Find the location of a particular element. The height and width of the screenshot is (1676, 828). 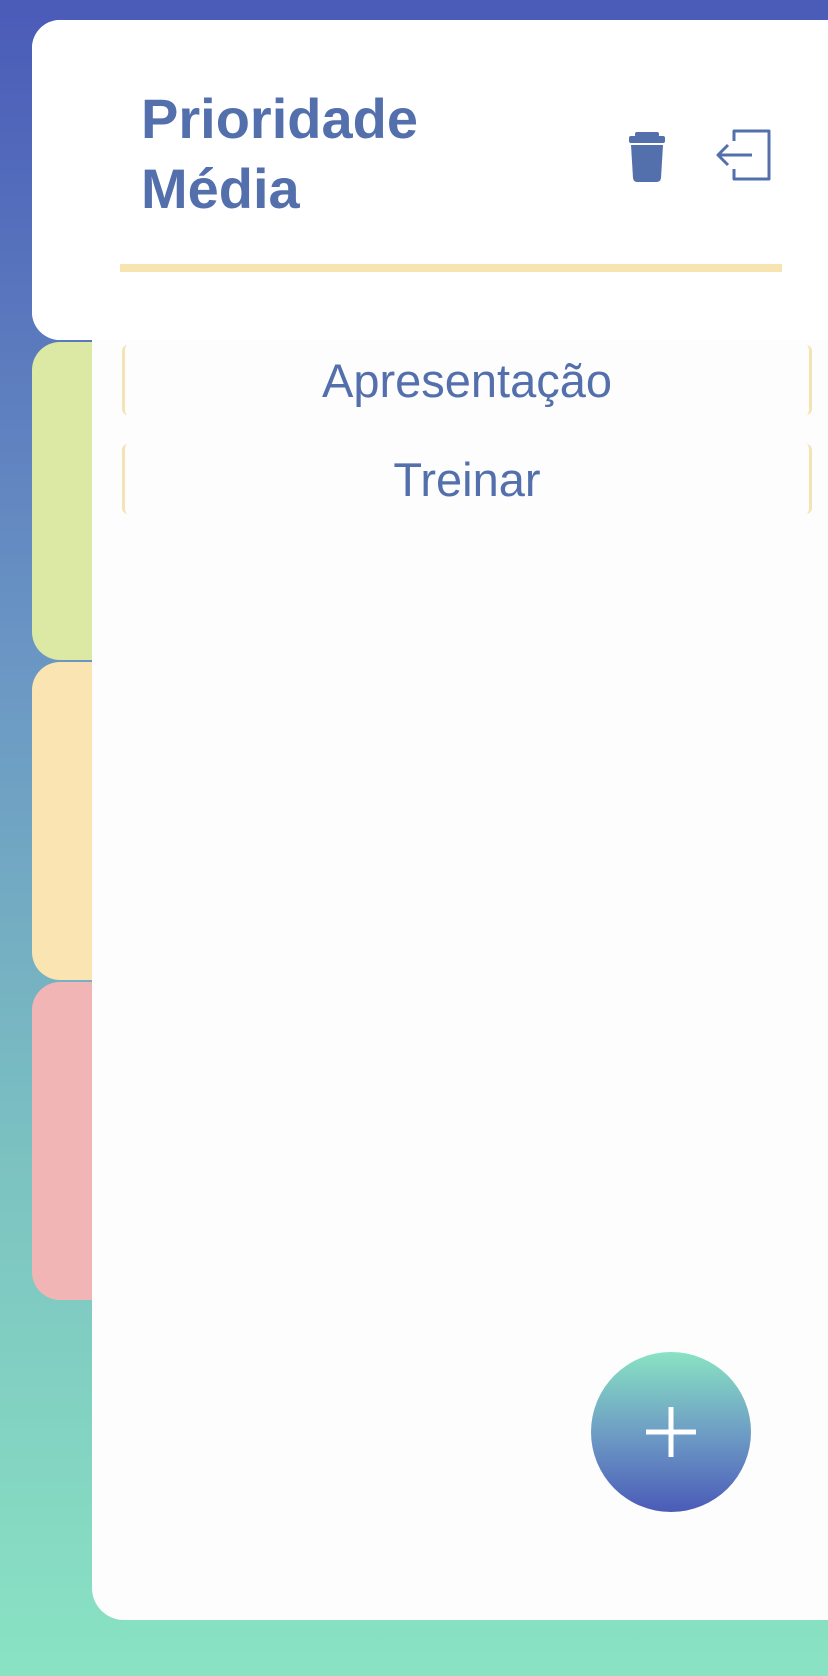

trash-icon is located at coordinates (647, 157).